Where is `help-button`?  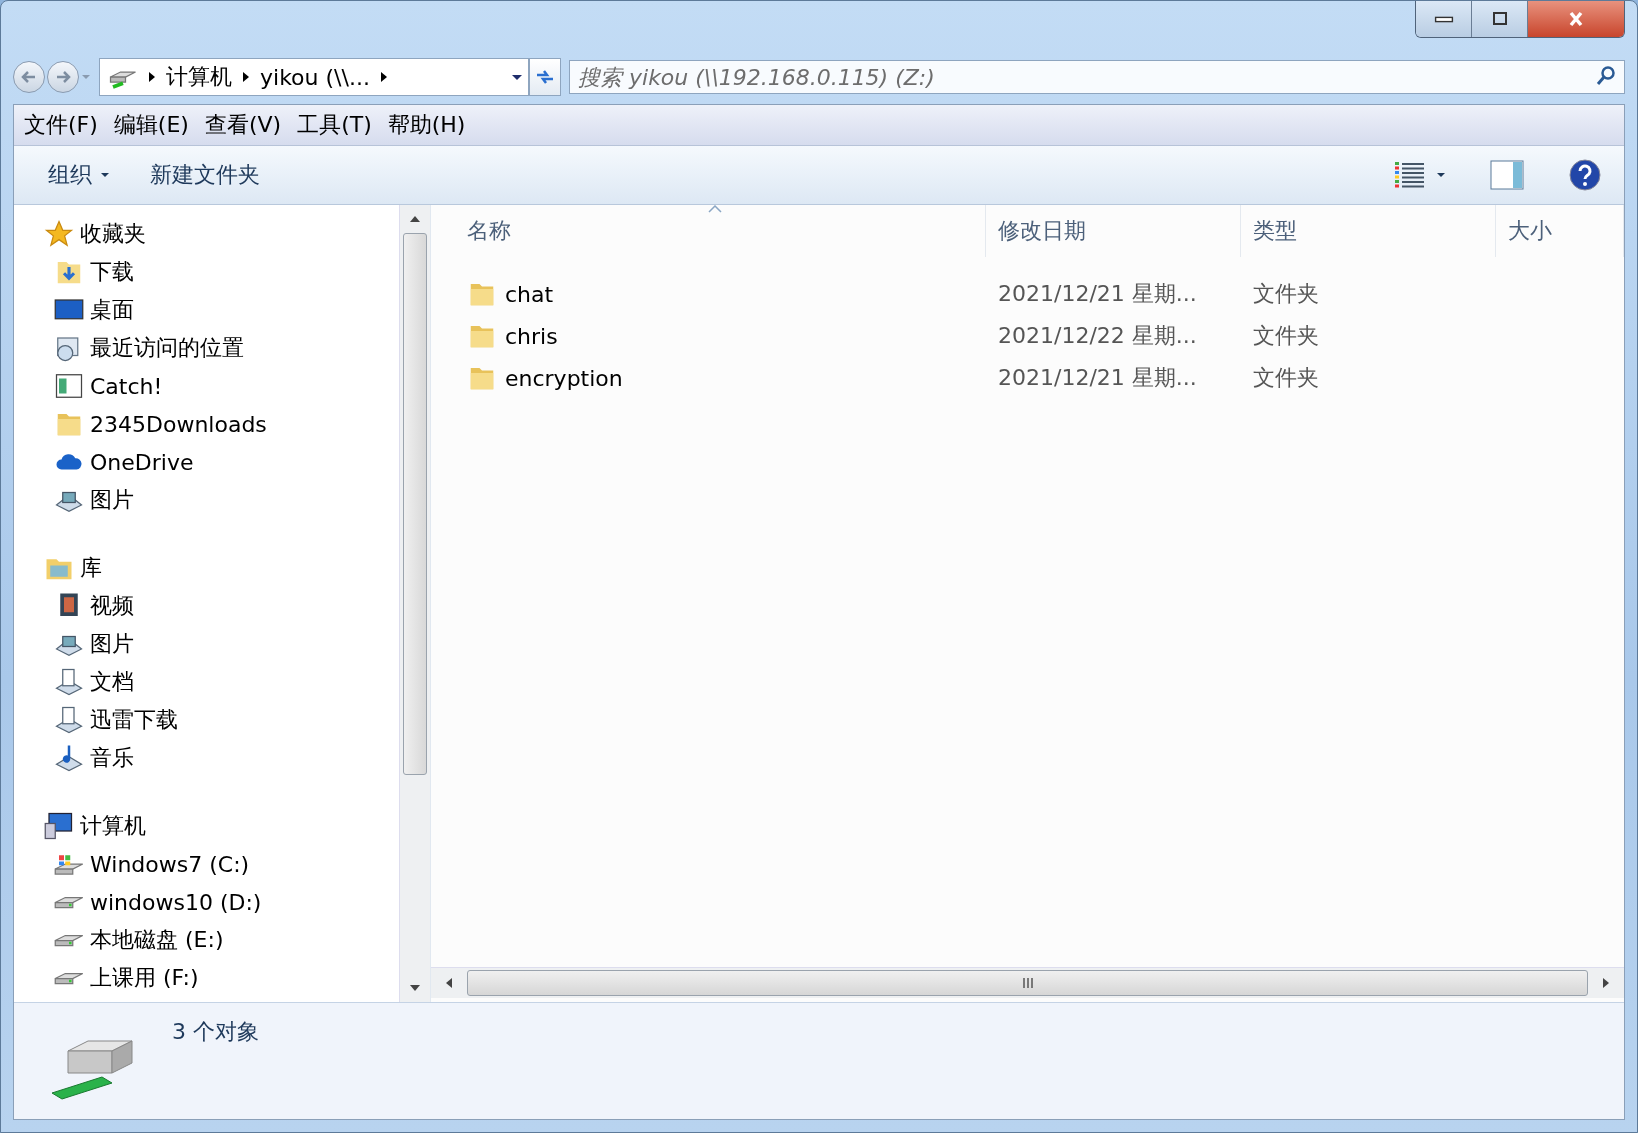
help-button is located at coordinates (1585, 175).